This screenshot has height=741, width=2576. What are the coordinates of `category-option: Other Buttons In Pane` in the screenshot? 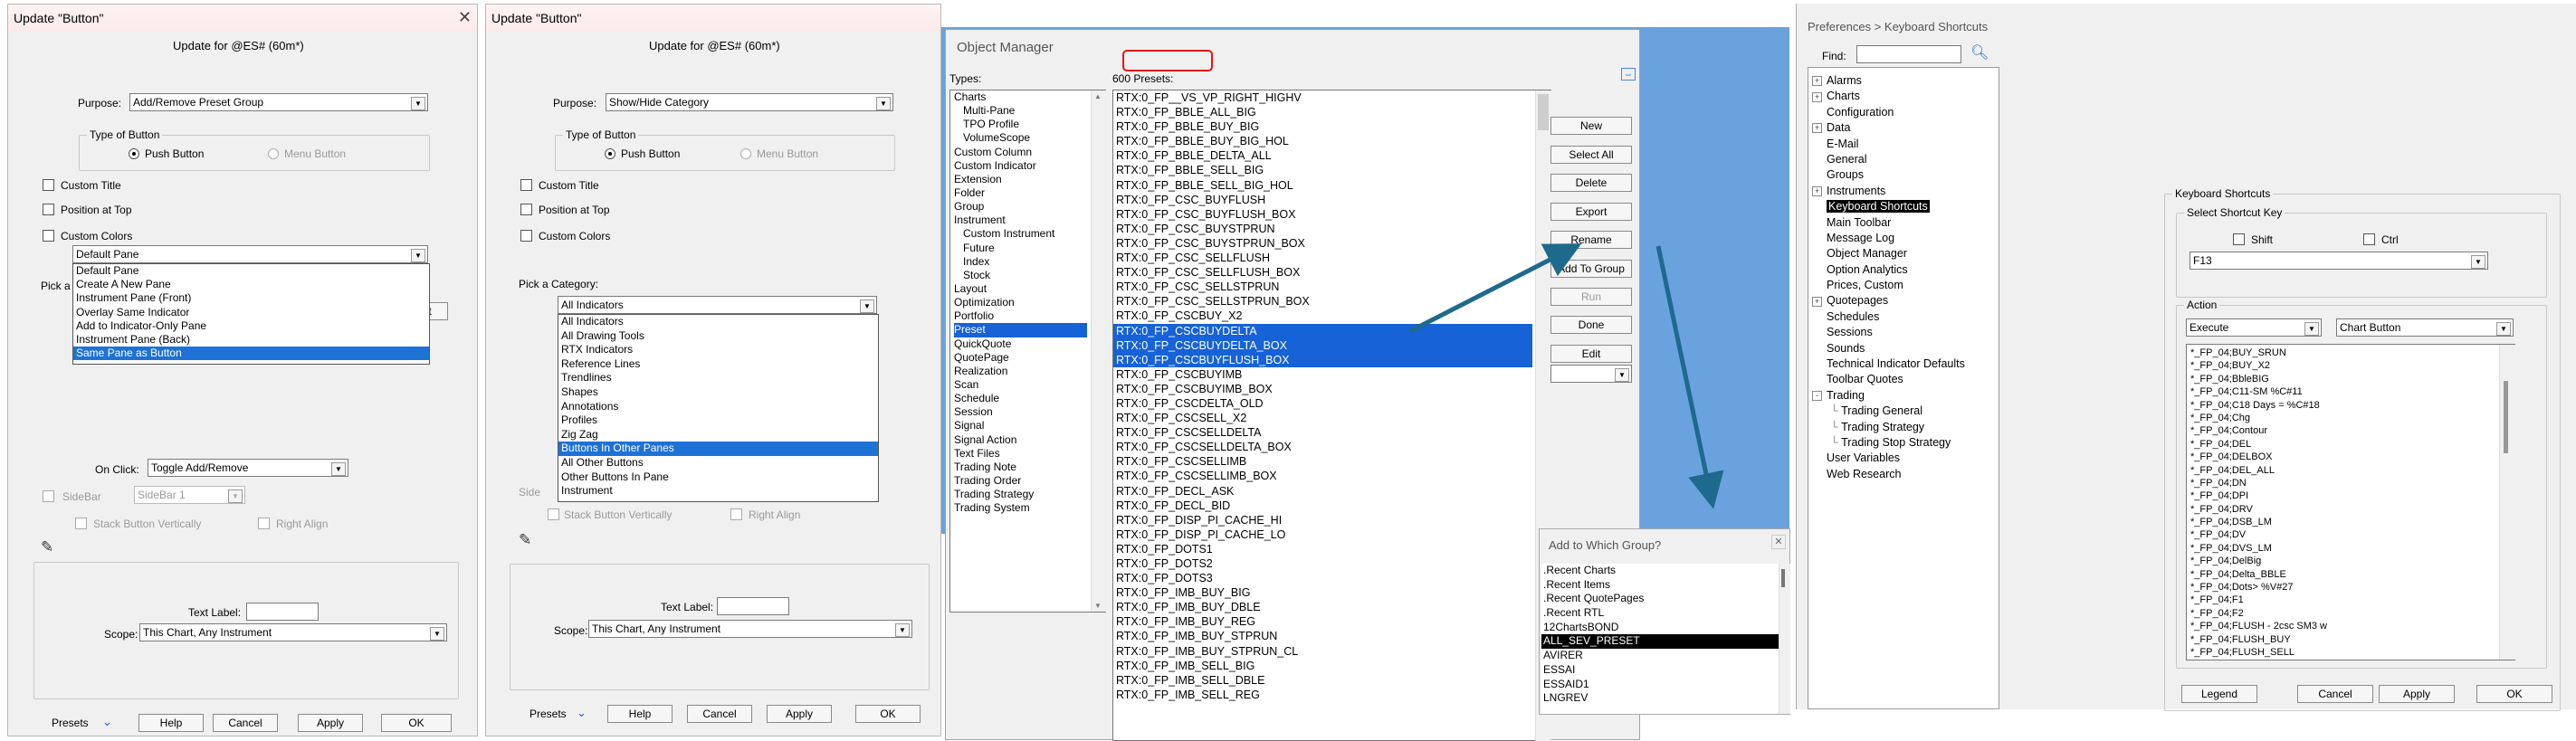 It's located at (718, 478).